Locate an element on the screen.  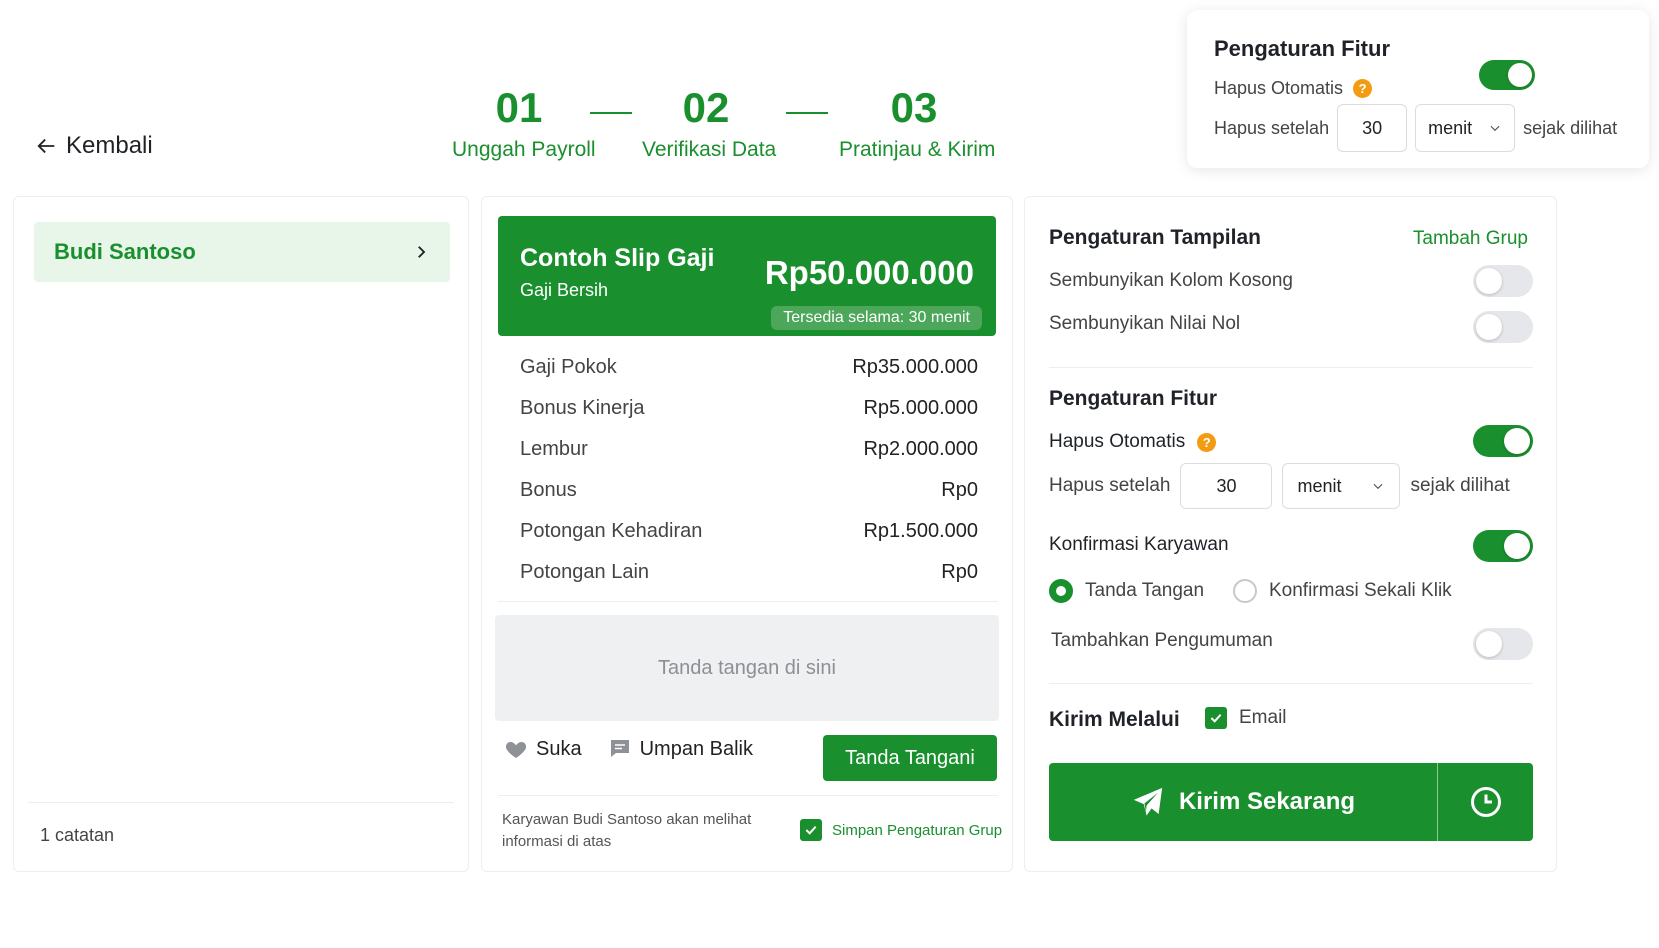
save-group-settings-checkbox: Simpan Pengaturan Grup is located at coordinates (901, 830).